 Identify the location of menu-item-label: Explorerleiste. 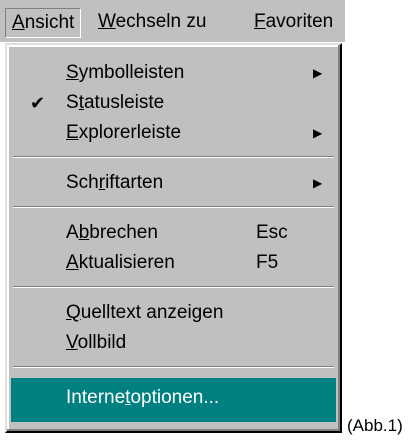
(124, 132).